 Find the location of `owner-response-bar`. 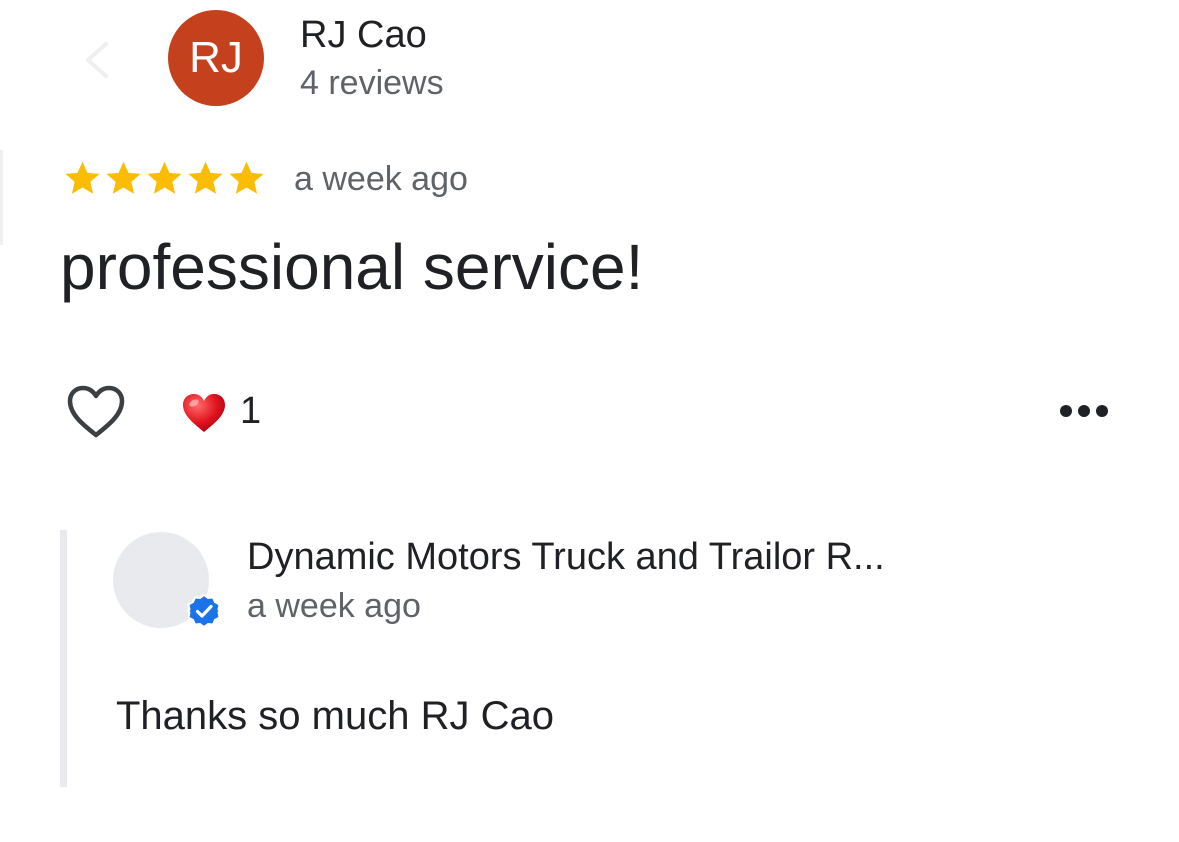

owner-response-bar is located at coordinates (63, 658).